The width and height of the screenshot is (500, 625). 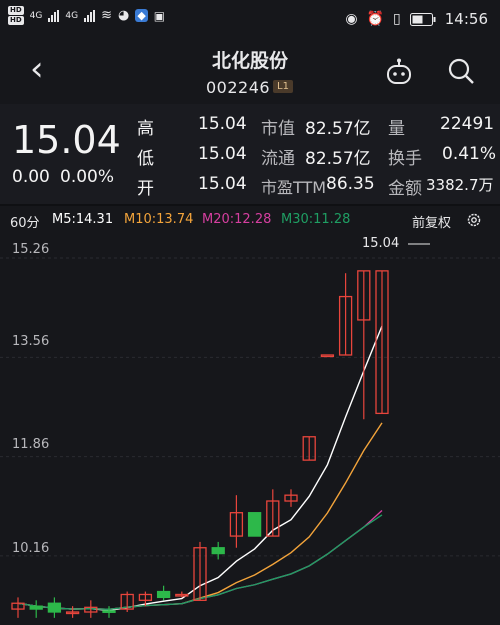 I want to click on price-change-pct: 0.00%, so click(x=87, y=177).